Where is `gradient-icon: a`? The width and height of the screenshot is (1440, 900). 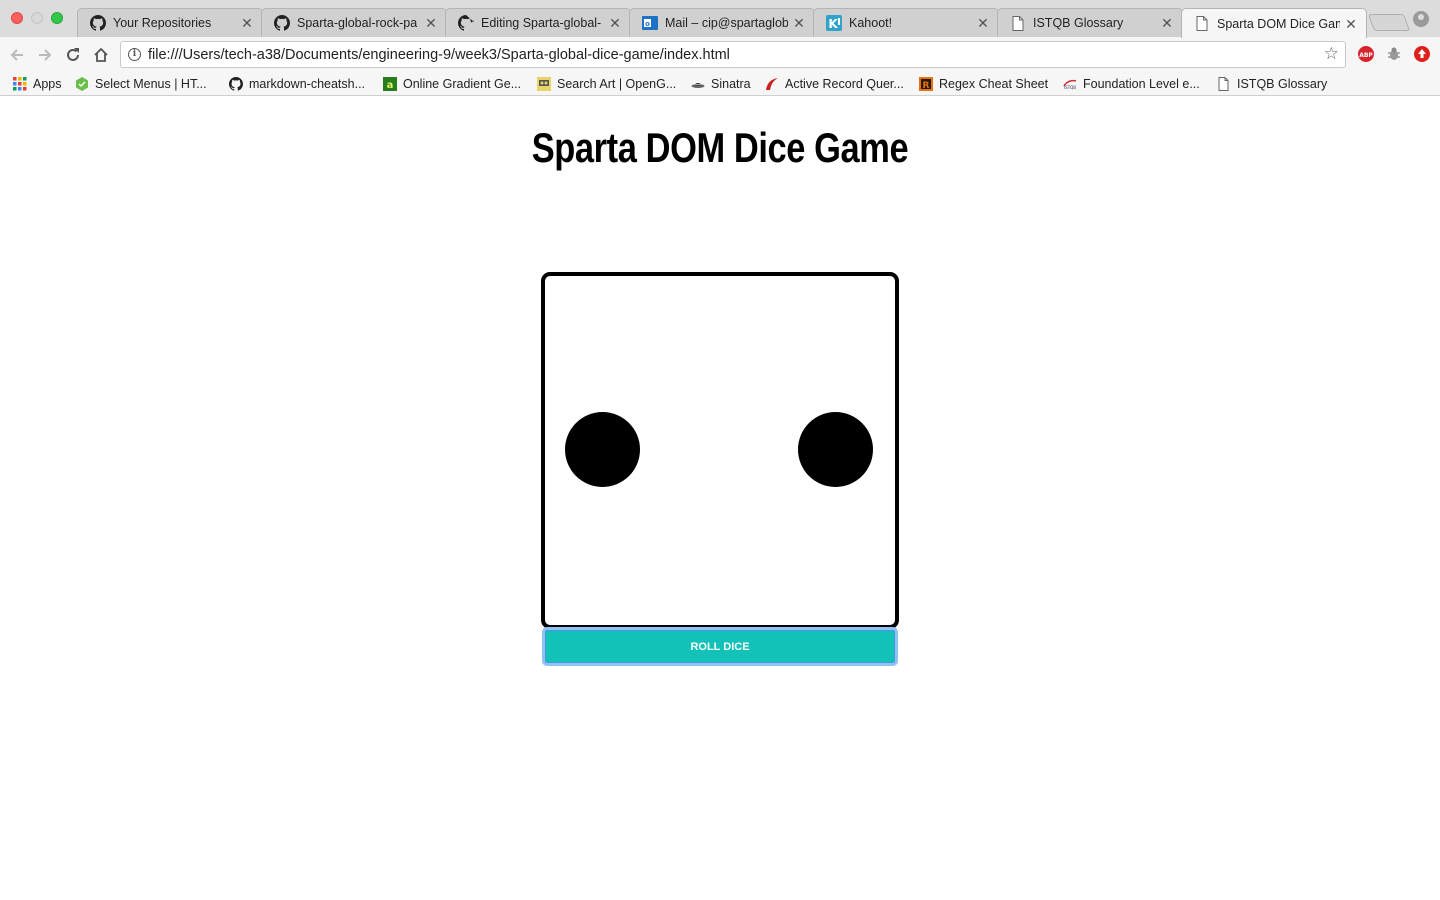
gradient-icon: a is located at coordinates (389, 84).